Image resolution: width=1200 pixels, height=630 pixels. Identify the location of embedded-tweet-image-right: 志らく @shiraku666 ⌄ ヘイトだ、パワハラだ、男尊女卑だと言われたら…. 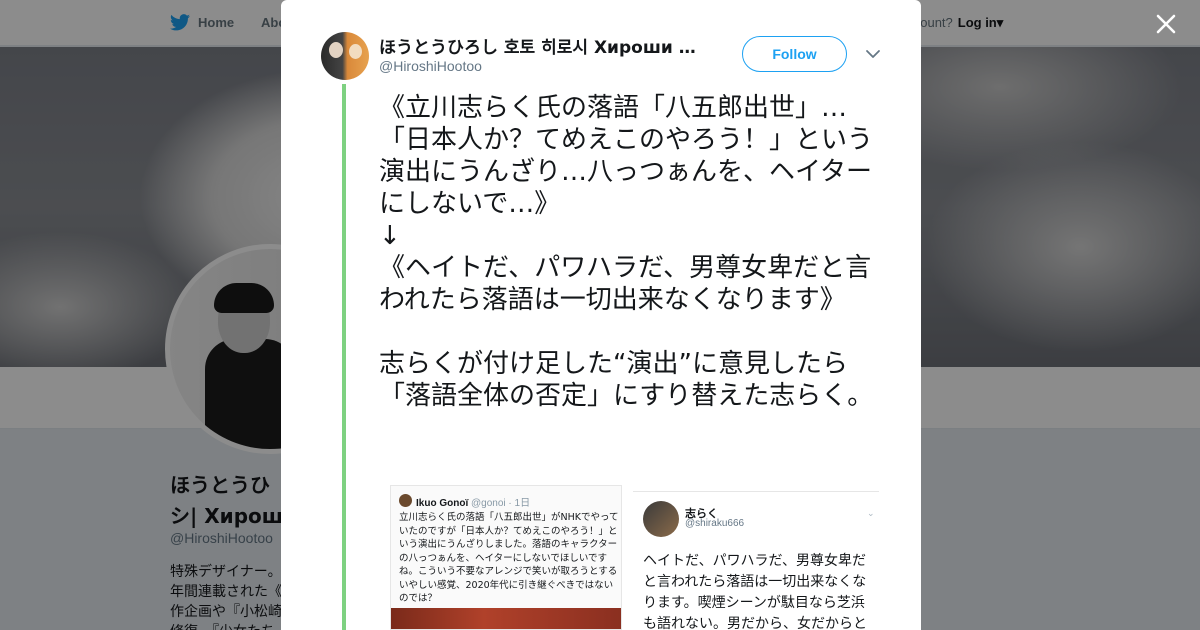
(756, 560).